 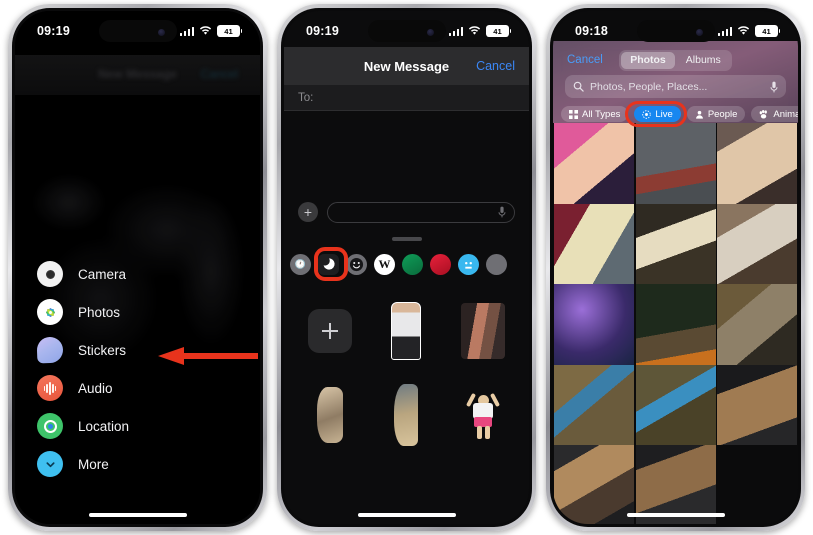 I want to click on more-app-icon, so click(x=496, y=264).